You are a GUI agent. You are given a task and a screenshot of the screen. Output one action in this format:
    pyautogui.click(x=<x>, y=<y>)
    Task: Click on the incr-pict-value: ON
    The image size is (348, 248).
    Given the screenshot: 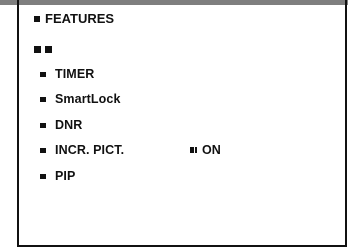 What is the action you would take?
    pyautogui.click(x=205, y=150)
    